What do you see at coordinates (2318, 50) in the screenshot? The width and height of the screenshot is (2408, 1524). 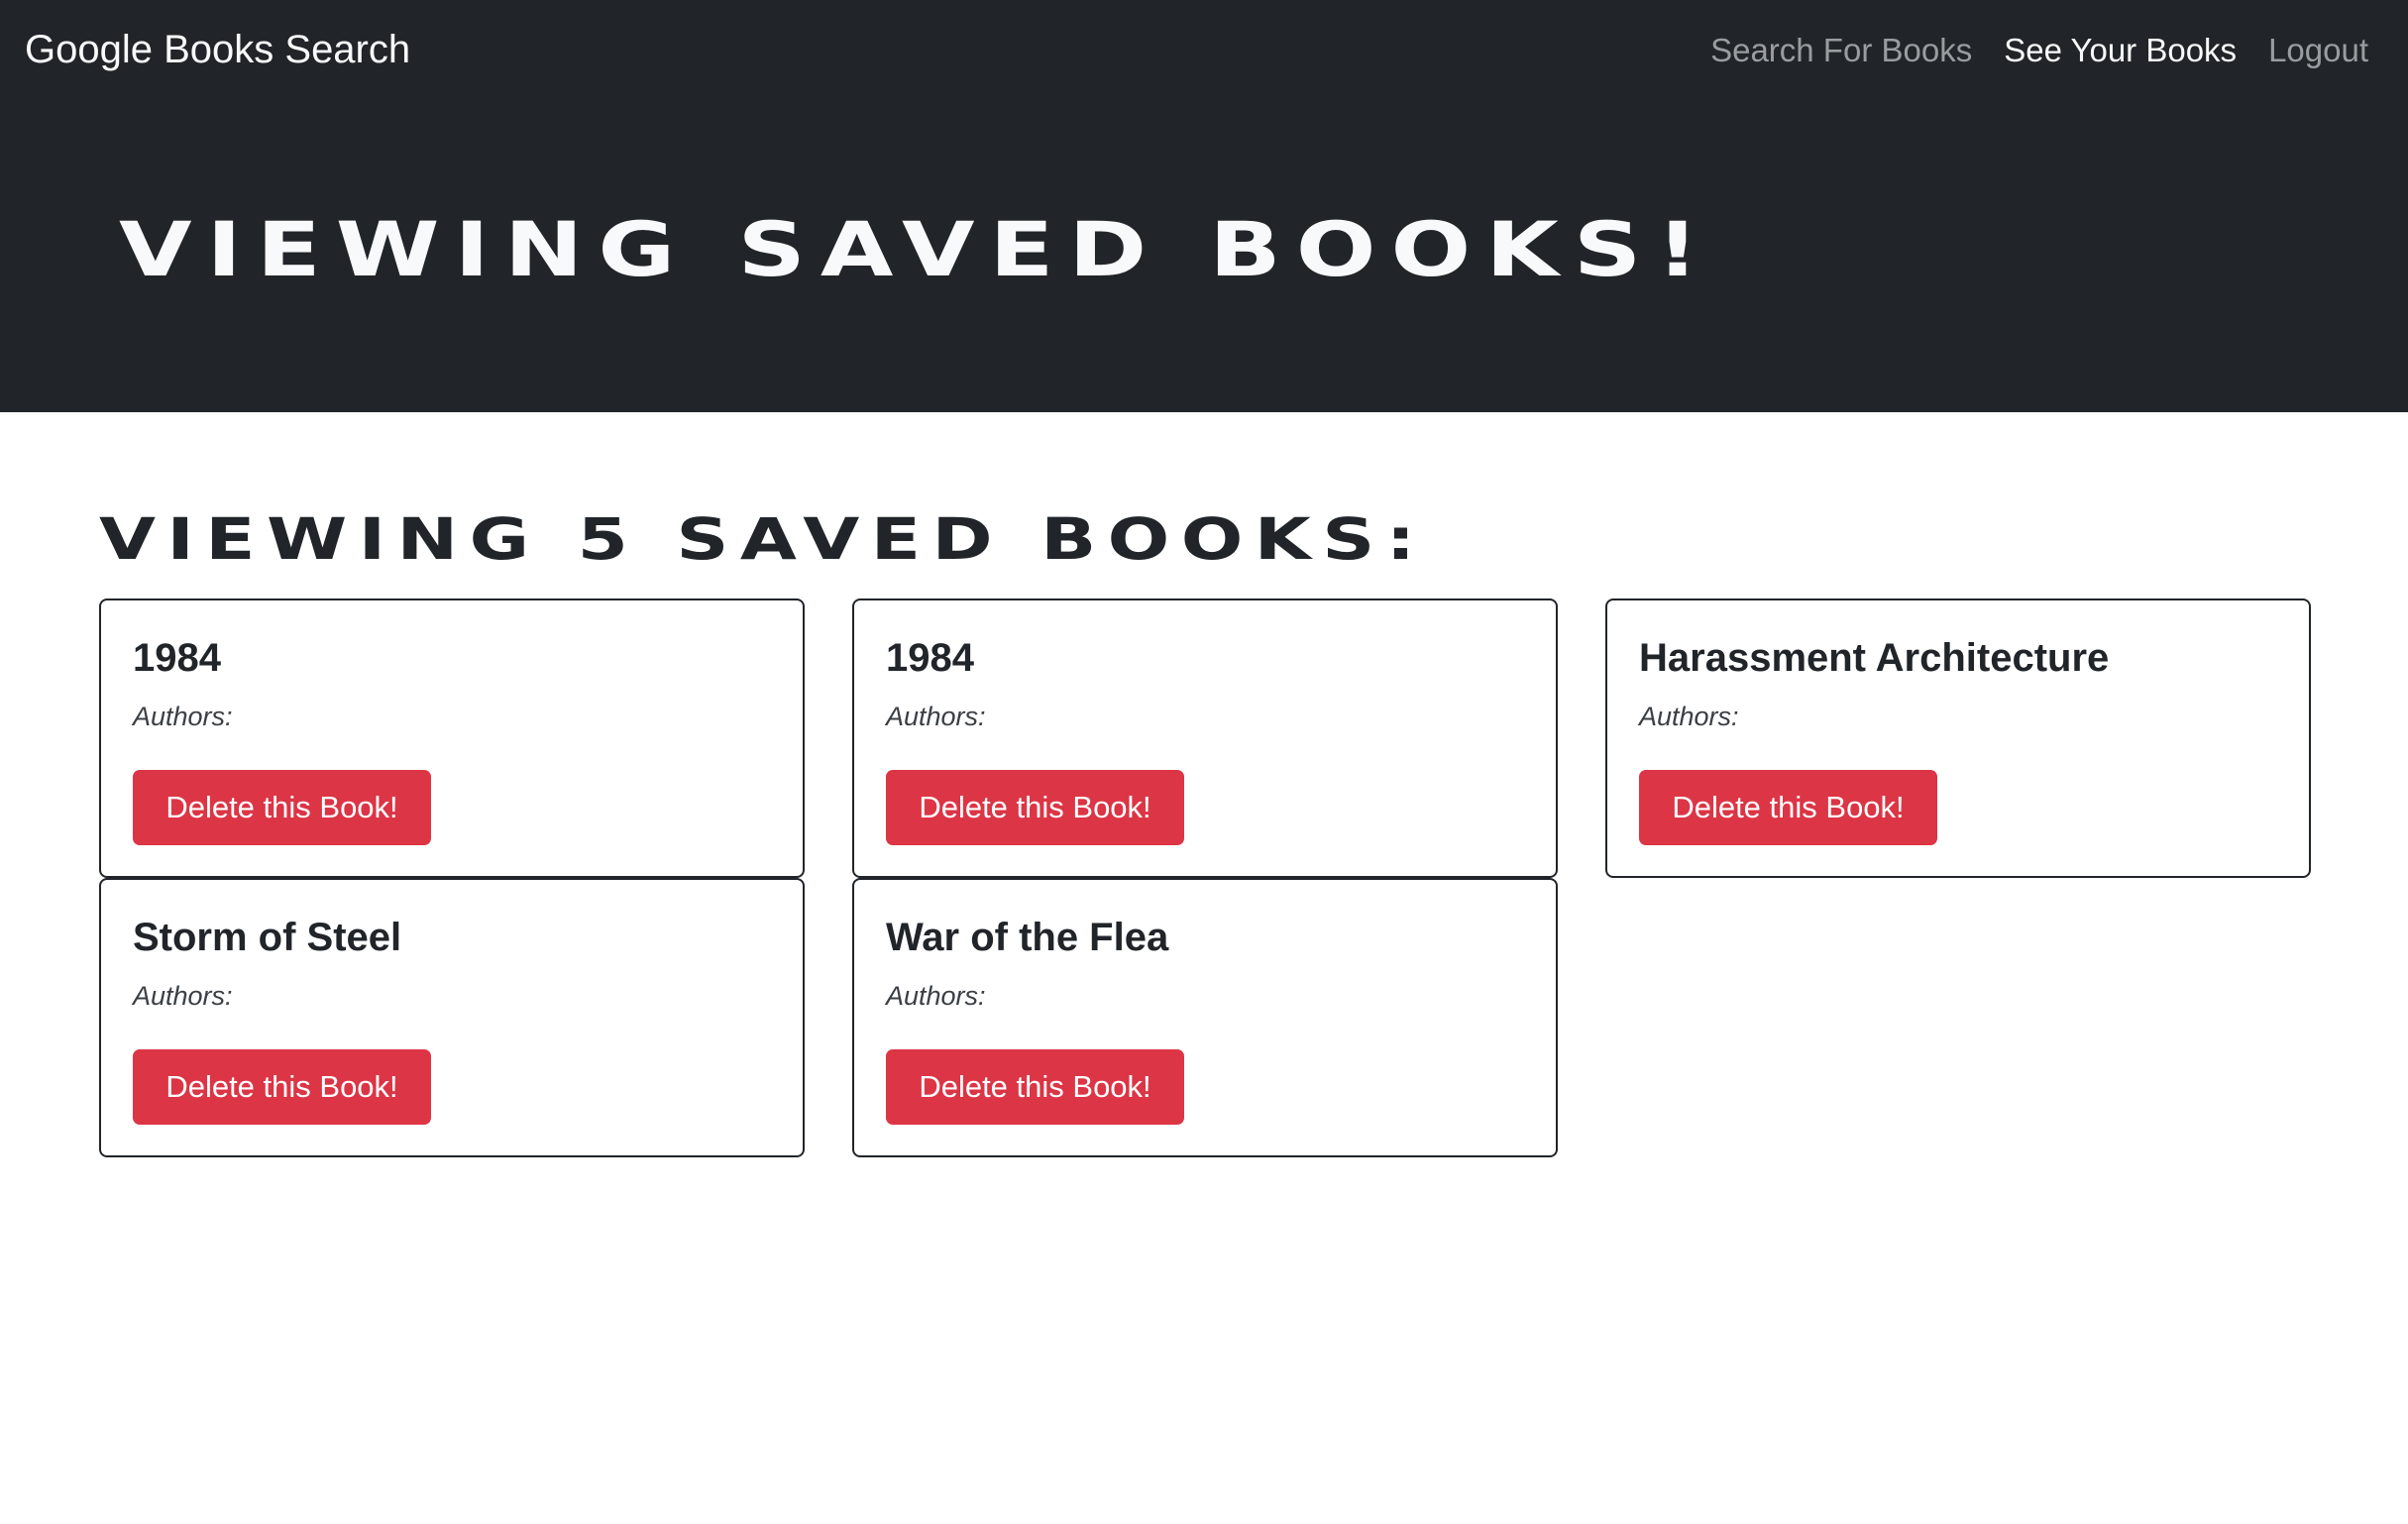 I see `nav-link-logout: Logout` at bounding box center [2318, 50].